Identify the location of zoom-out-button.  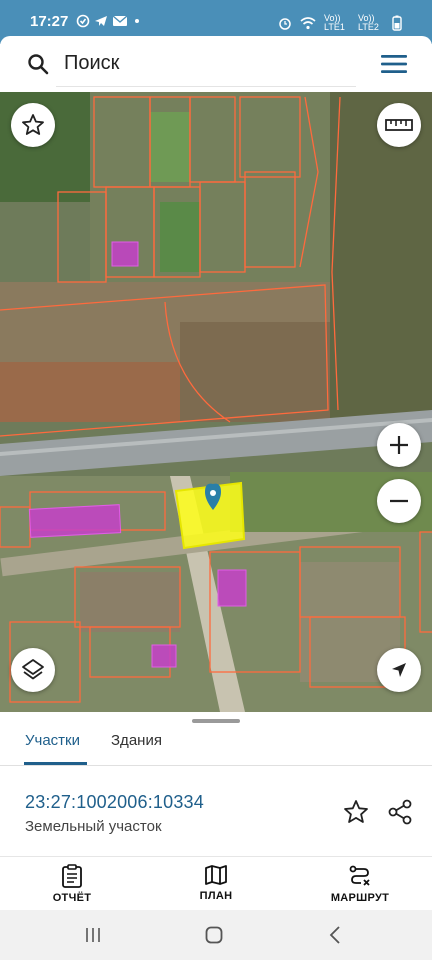
(399, 501).